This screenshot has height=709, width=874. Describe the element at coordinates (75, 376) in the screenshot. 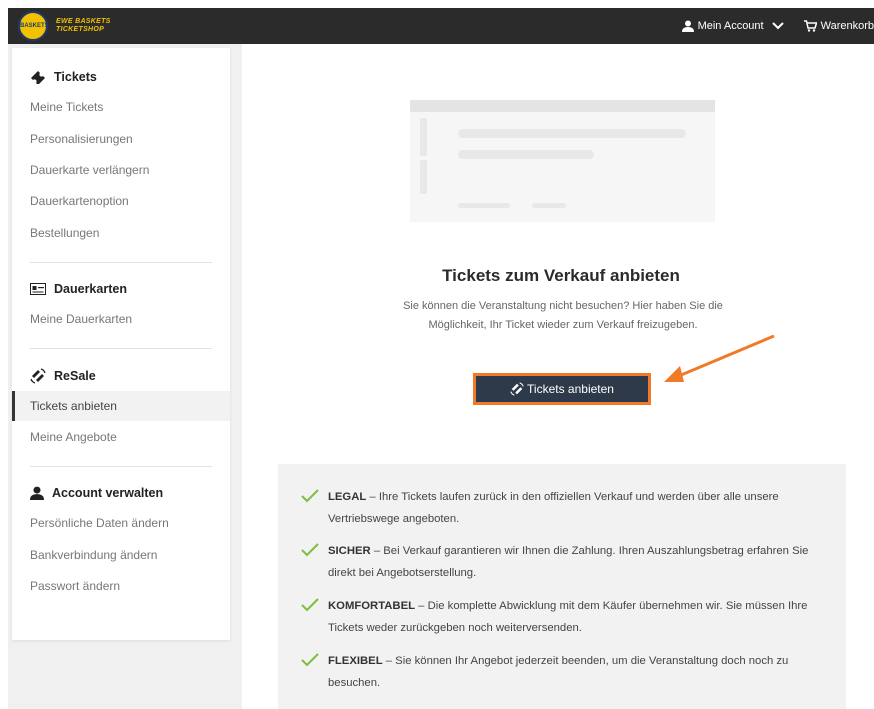

I see `sidebar-section-resale-title: ReSale` at that location.